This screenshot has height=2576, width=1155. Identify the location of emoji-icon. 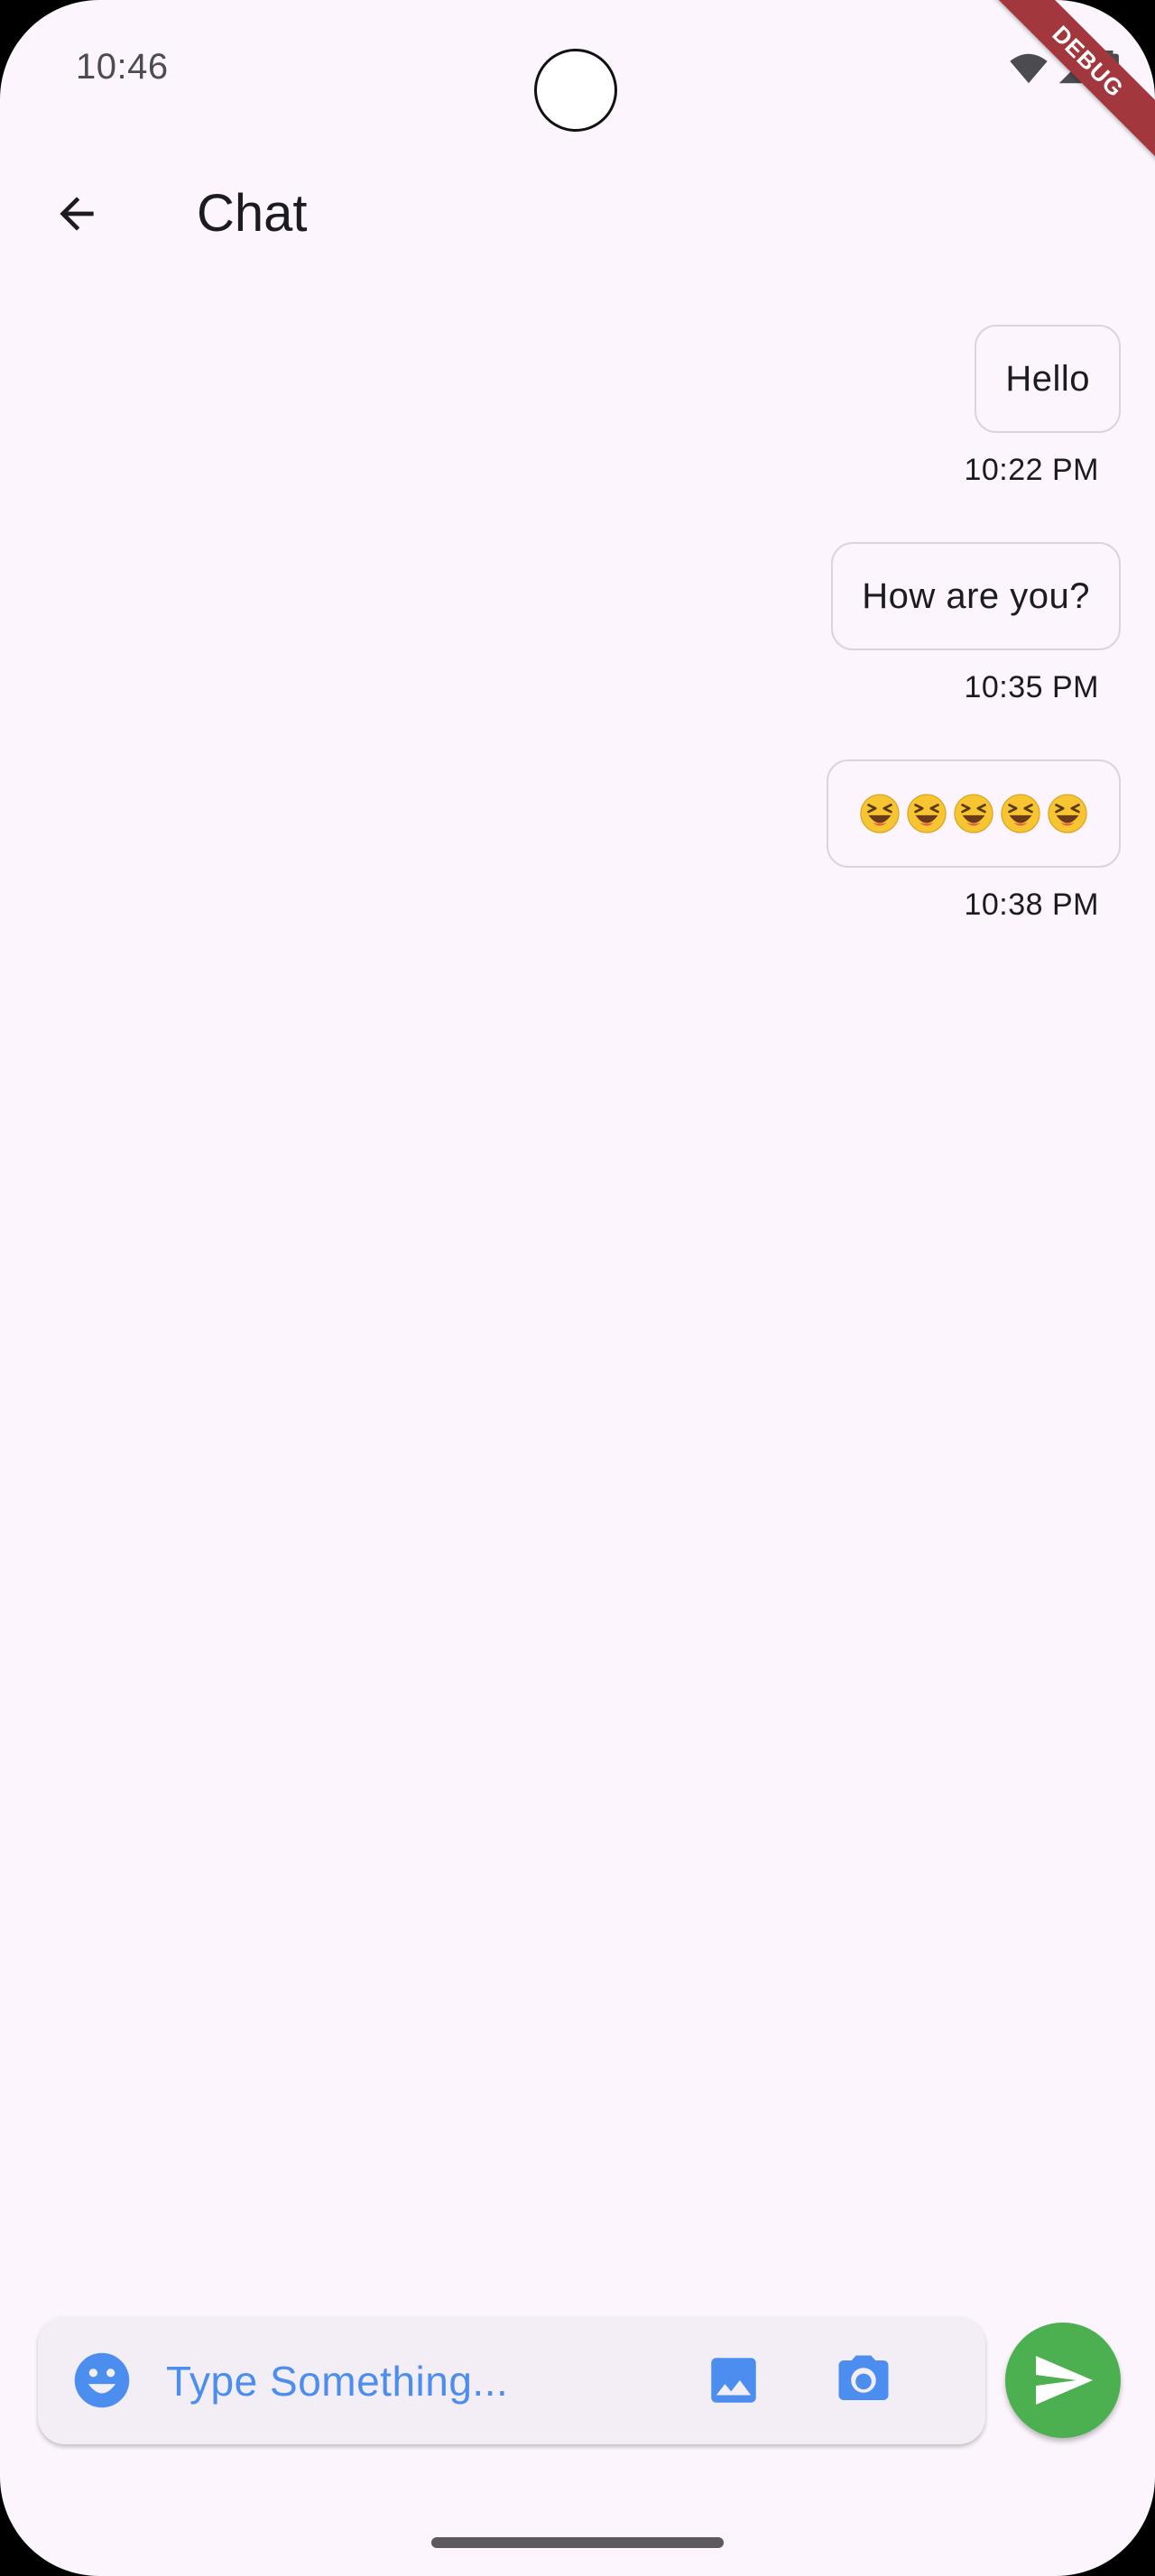
(102, 2380).